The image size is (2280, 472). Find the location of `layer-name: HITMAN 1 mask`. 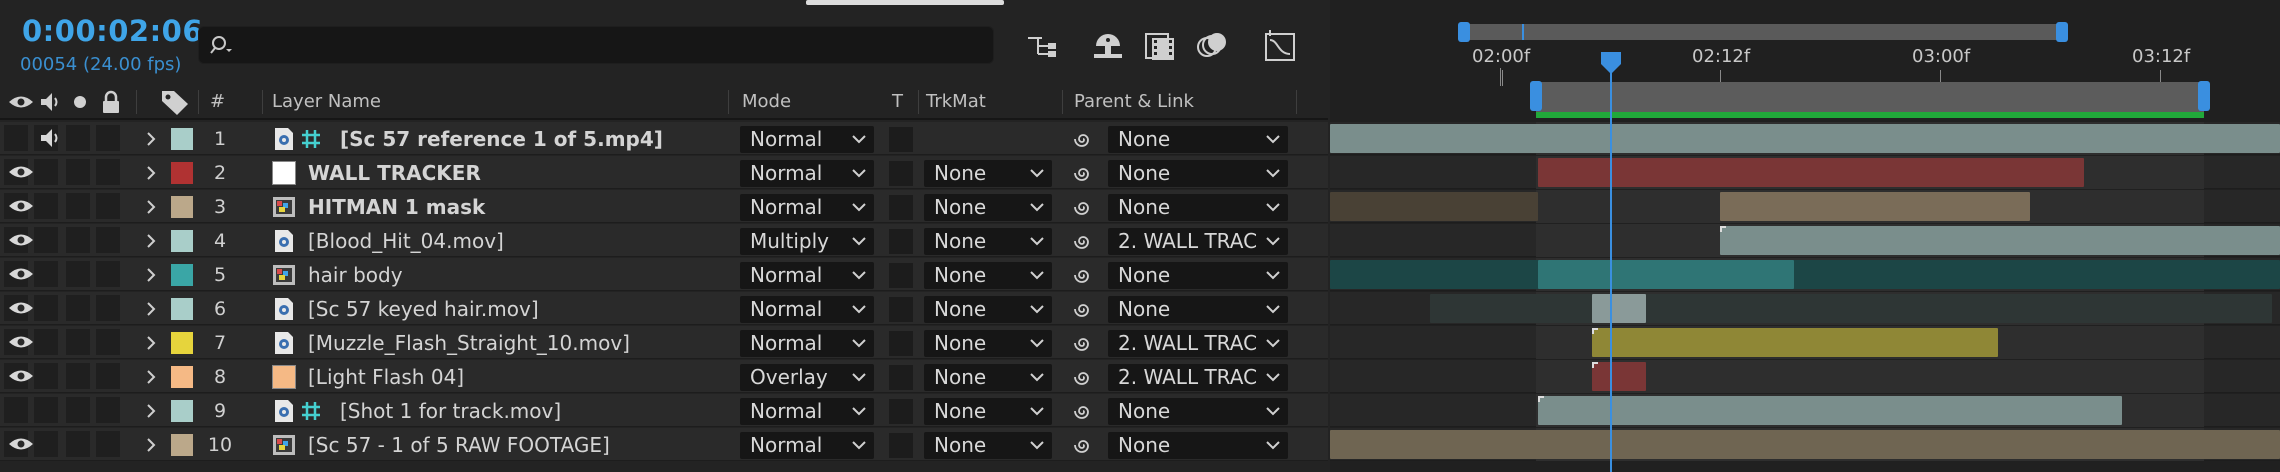

layer-name: HITMAN 1 mask is located at coordinates (396, 207).